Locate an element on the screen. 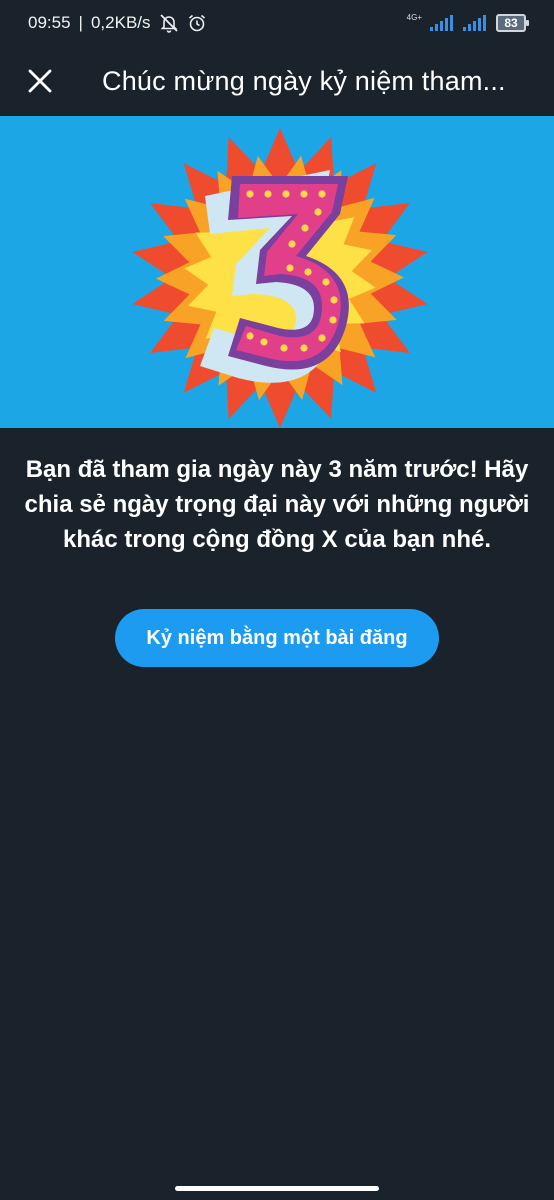 This screenshot has width=554, height=1200. battery-icon: 83 is located at coordinates (512, 23).